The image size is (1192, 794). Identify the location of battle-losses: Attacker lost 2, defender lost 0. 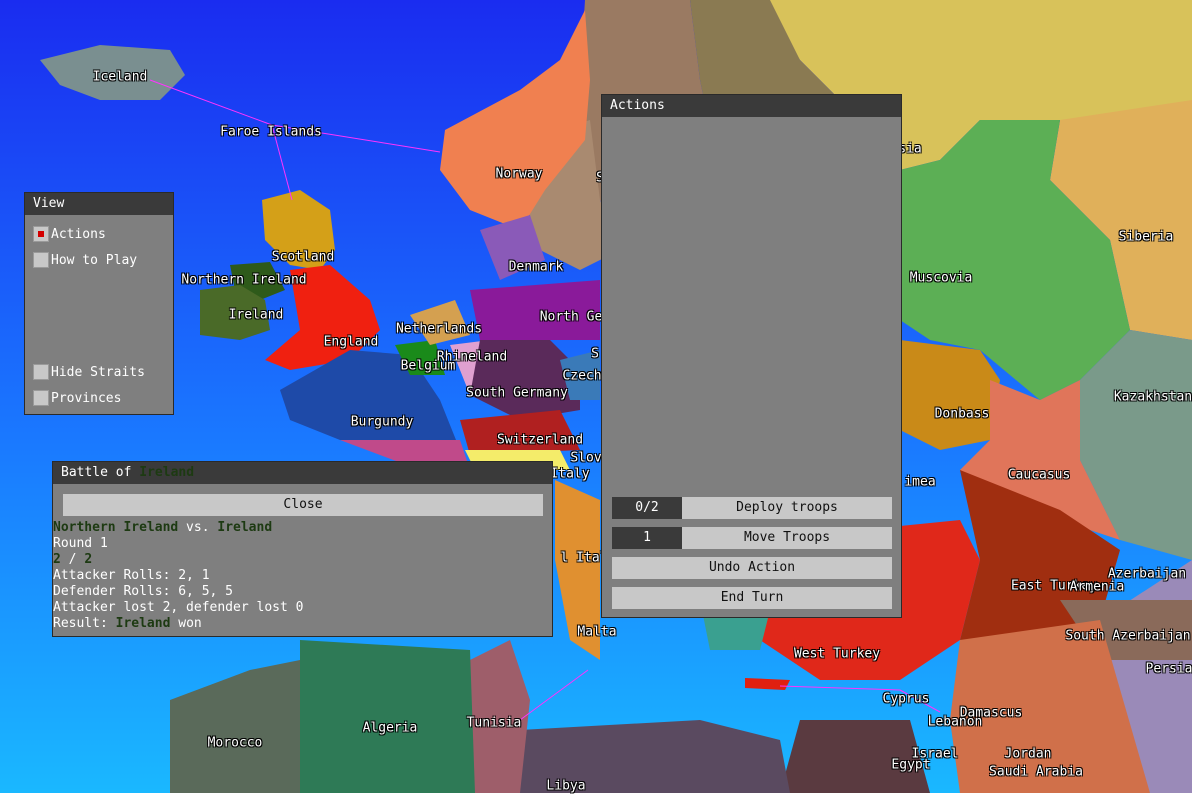
(178, 607).